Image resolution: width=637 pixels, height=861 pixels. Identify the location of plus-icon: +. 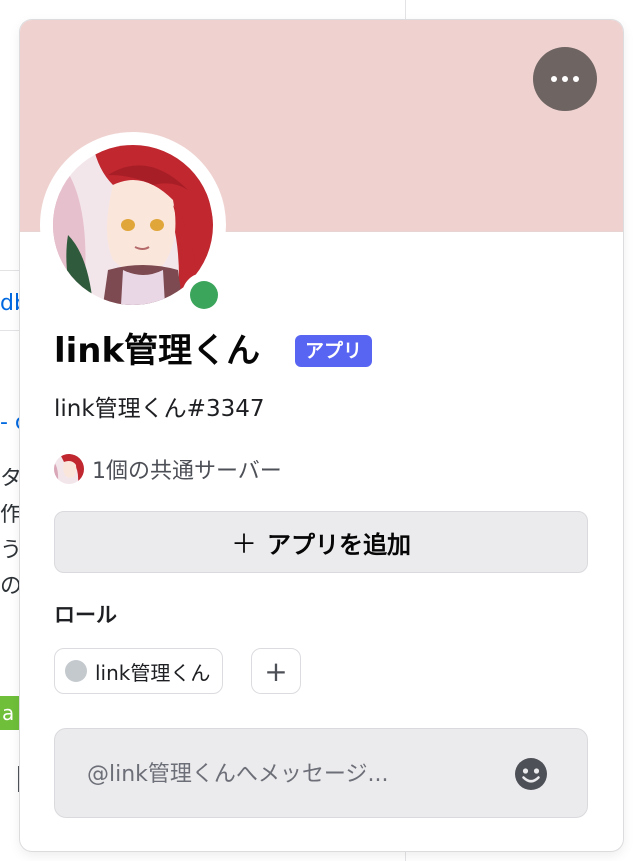
(276, 671).